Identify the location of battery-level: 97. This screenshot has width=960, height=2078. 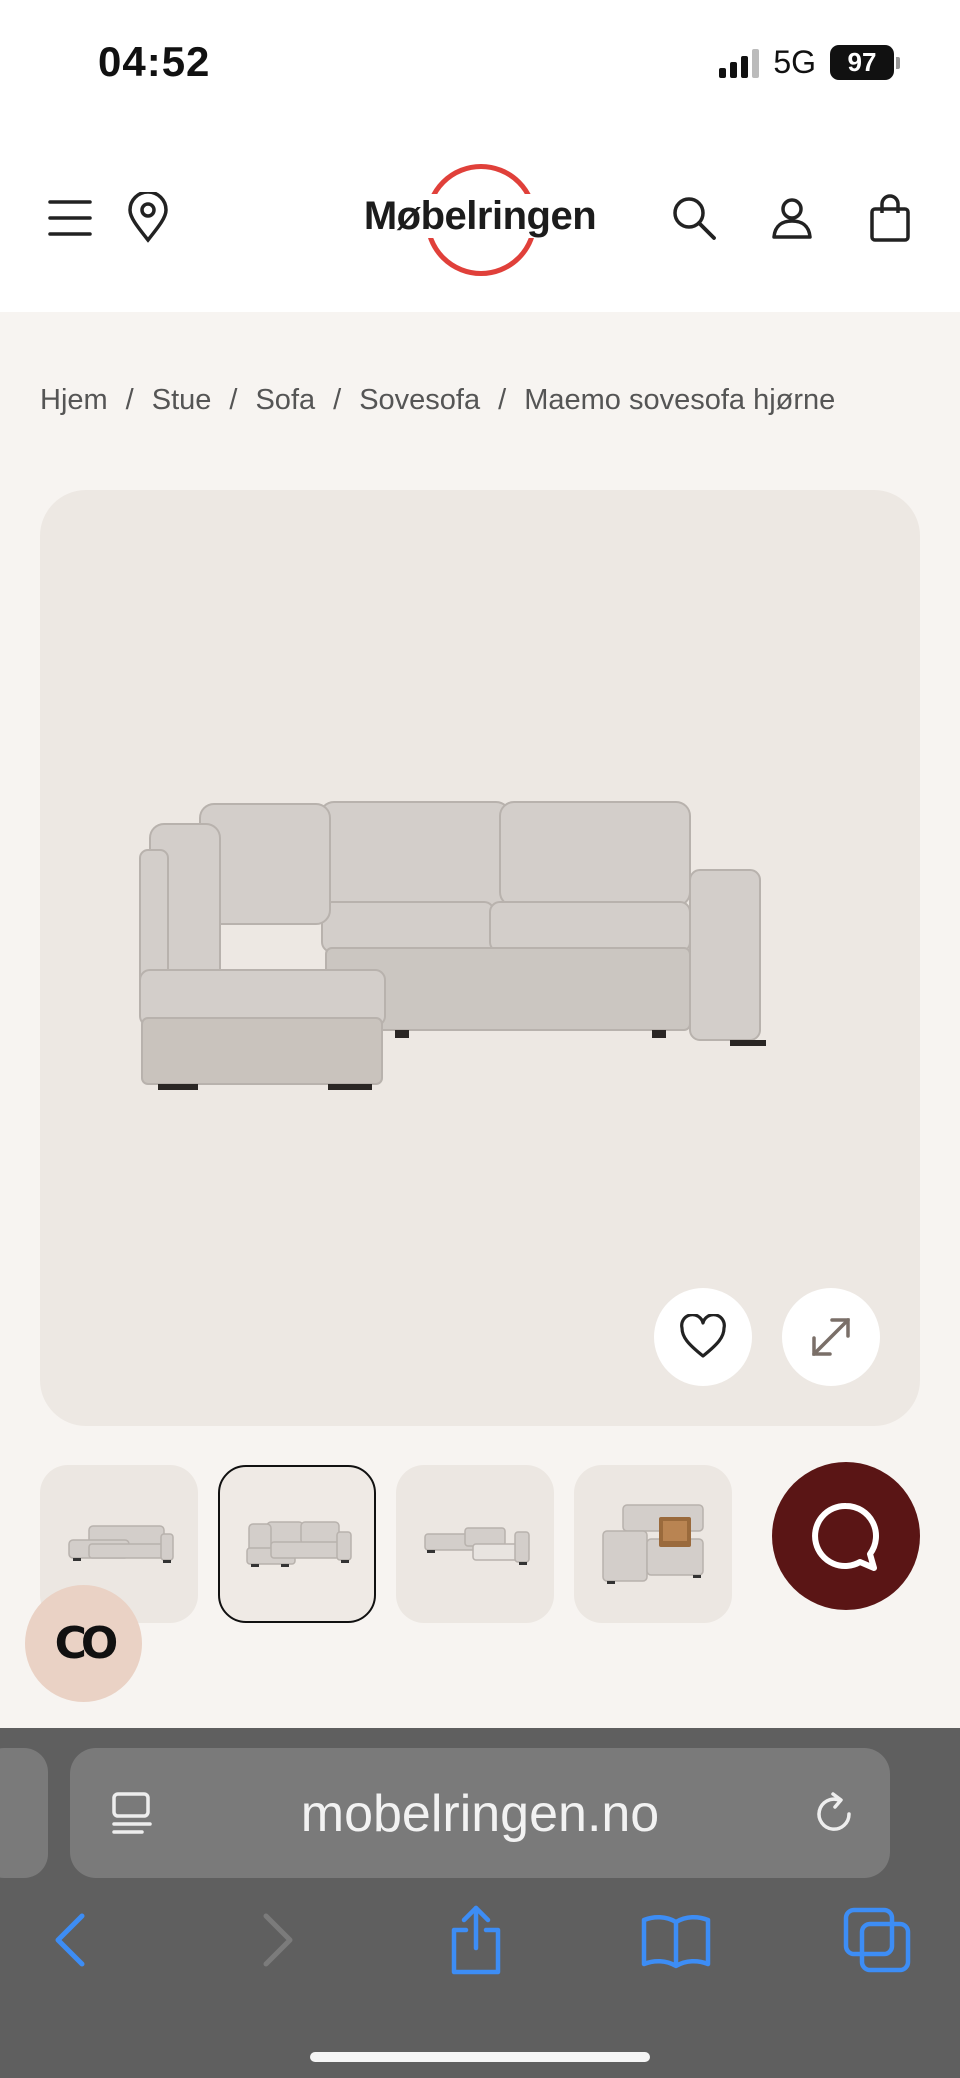
(862, 62).